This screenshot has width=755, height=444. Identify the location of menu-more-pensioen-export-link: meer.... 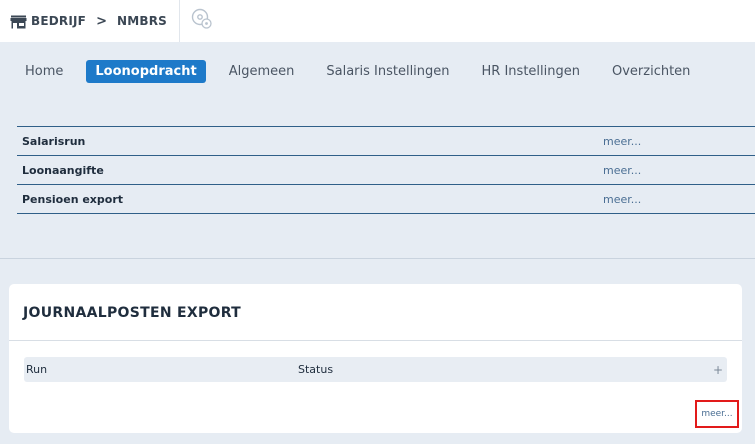
(622, 199).